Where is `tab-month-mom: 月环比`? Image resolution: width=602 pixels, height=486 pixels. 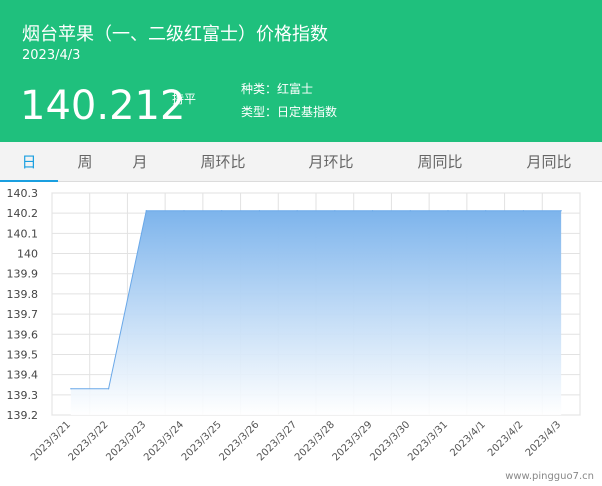
tab-month-mom: 月环比 is located at coordinates (331, 162).